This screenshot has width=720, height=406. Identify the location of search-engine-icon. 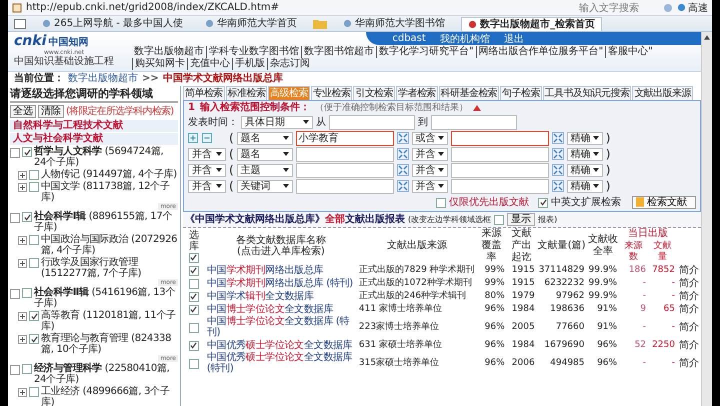
(668, 7).